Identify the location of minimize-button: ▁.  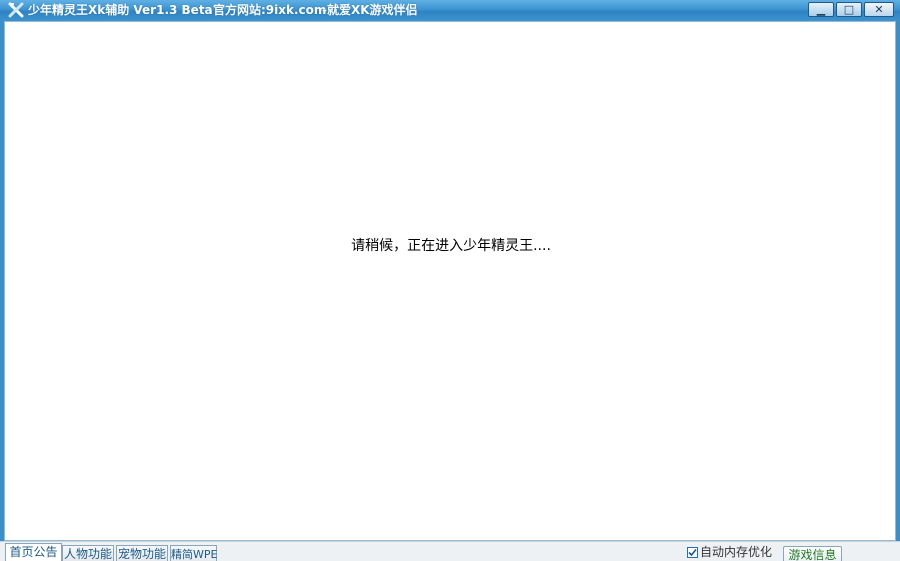
(821, 9).